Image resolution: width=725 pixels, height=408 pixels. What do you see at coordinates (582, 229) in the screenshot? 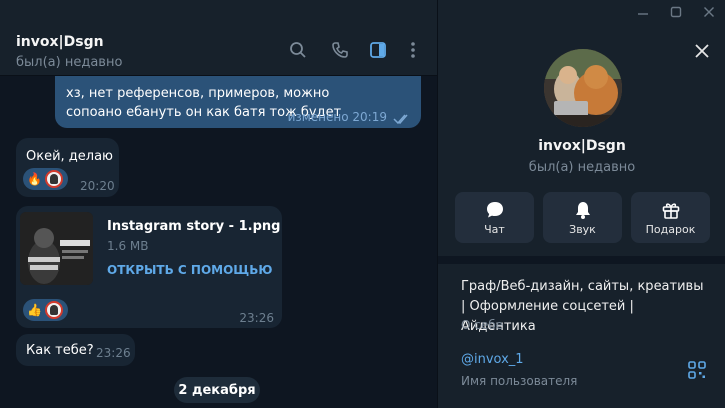
I see `sound-action-label: Звук` at bounding box center [582, 229].